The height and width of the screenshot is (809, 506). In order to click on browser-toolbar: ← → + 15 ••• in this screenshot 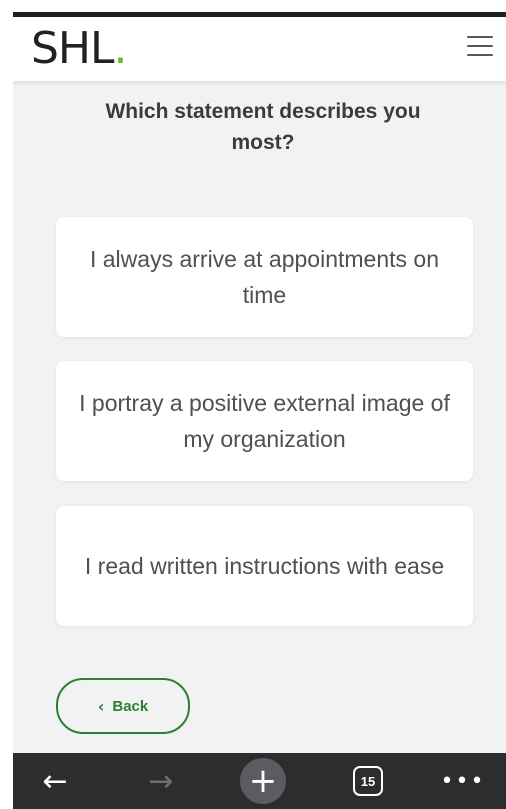, I will do `click(259, 781)`.